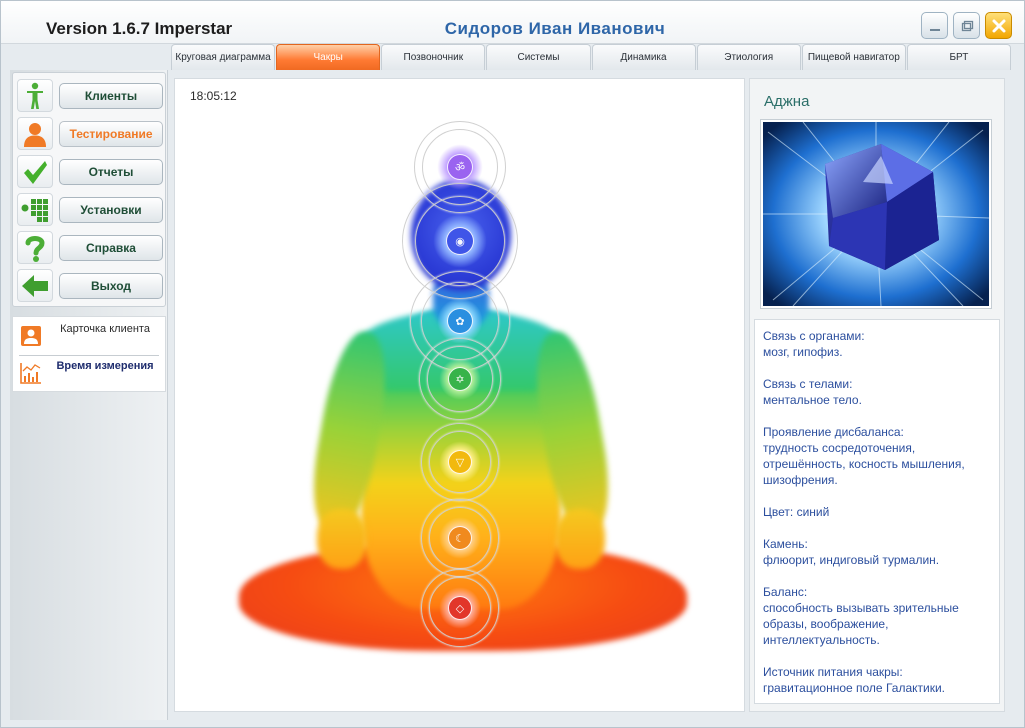 The image size is (1025, 728). I want to click on tab-dynamics: Динамика, so click(643, 57).